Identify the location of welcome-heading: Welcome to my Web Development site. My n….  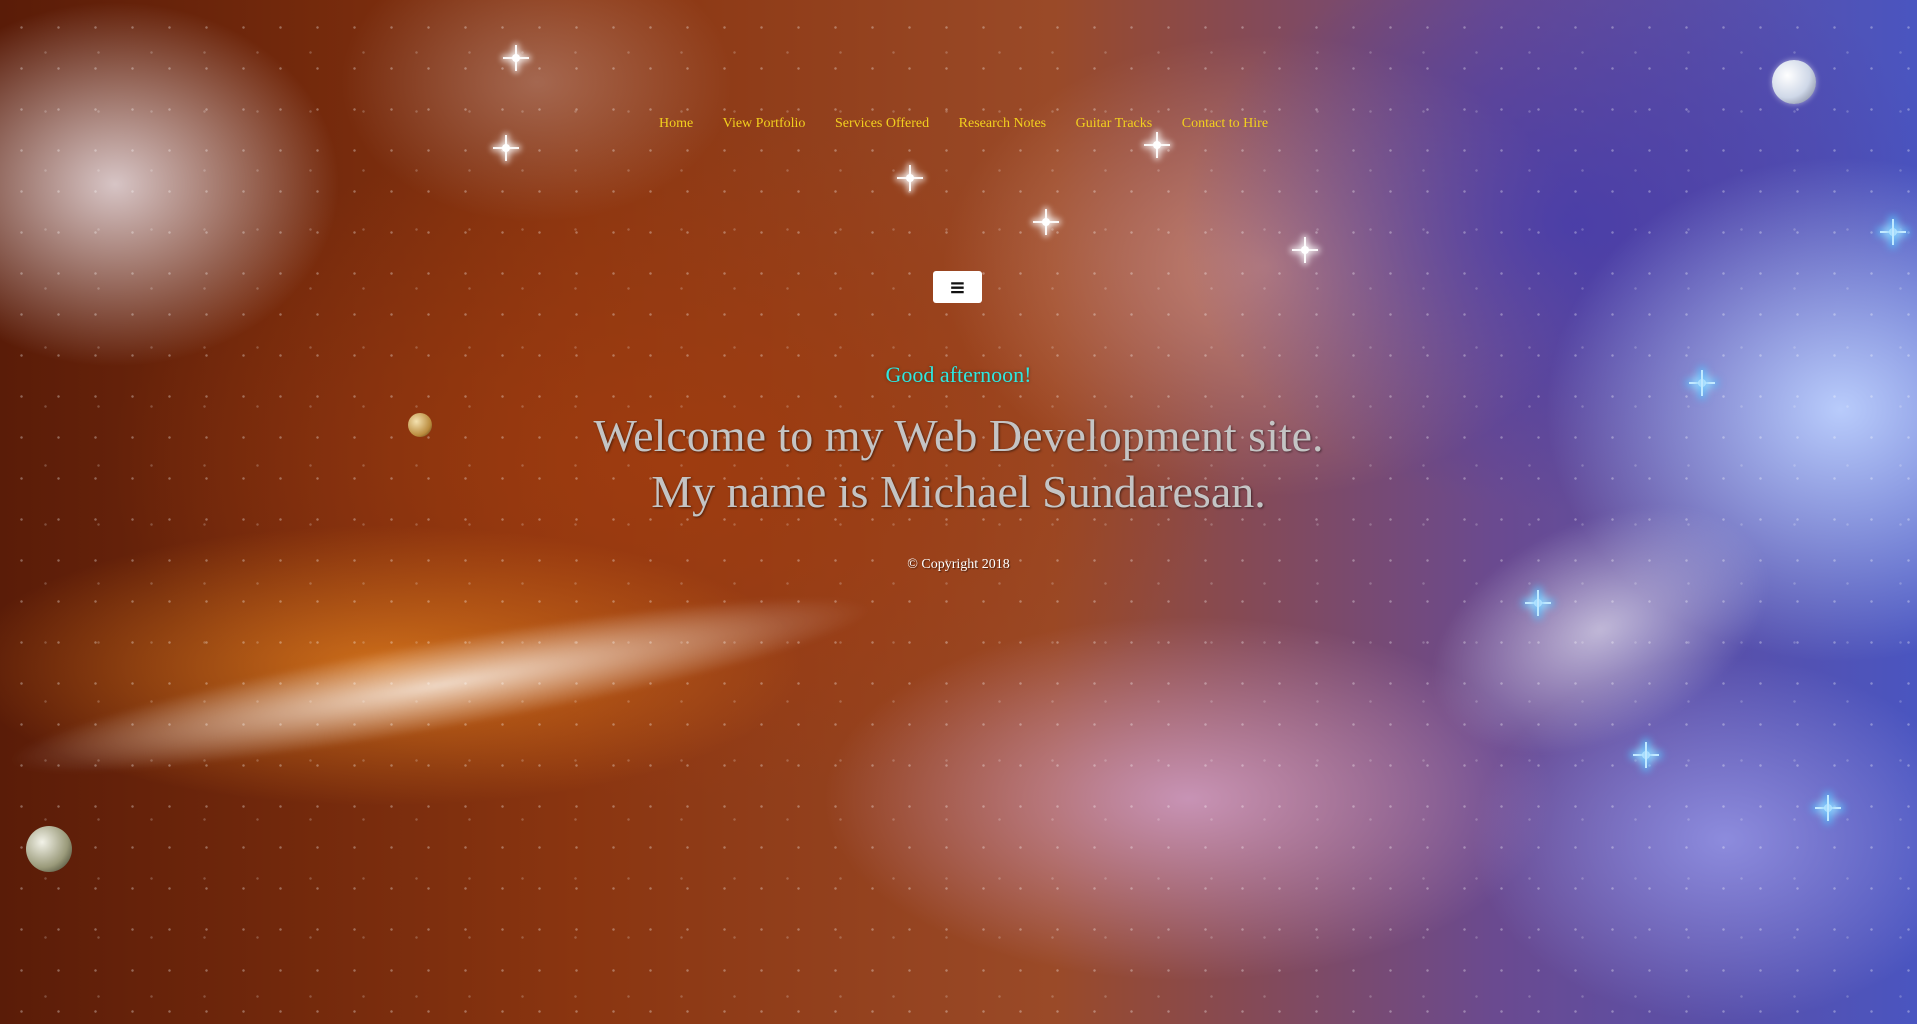
(958, 464).